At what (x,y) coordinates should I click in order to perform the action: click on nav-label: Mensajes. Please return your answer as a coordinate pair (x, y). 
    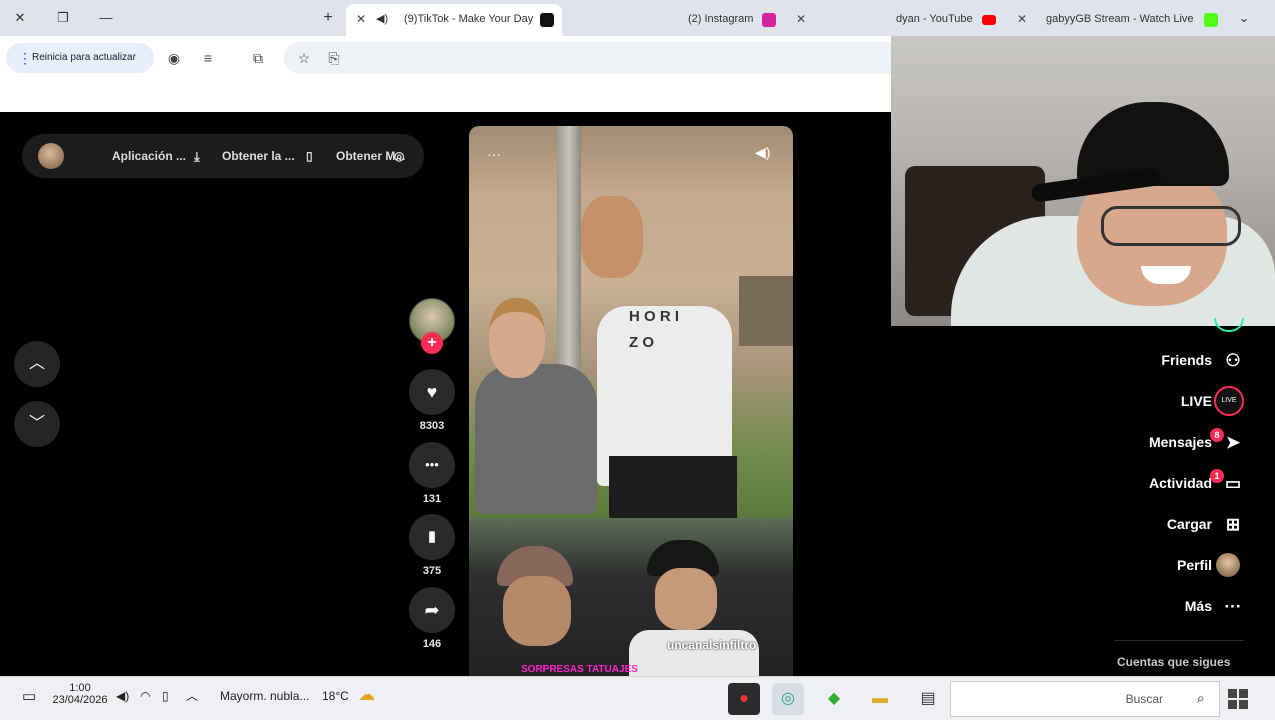
    Looking at the image, I should click on (1180, 442).